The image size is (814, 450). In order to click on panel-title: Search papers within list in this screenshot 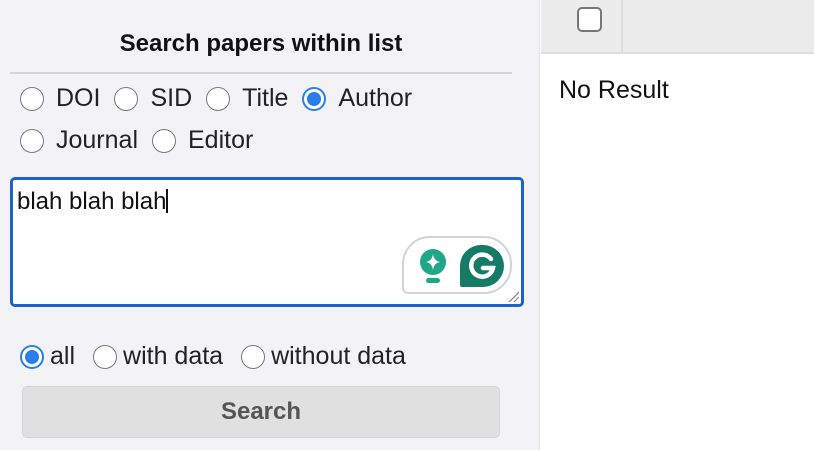, I will do `click(261, 43)`.